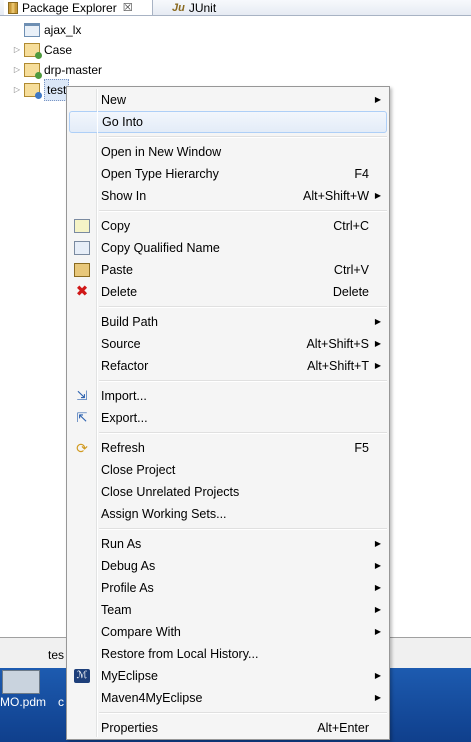 The width and height of the screenshot is (471, 742). What do you see at coordinates (125, 366) in the screenshot?
I see `menu-item-label: Refactor` at bounding box center [125, 366].